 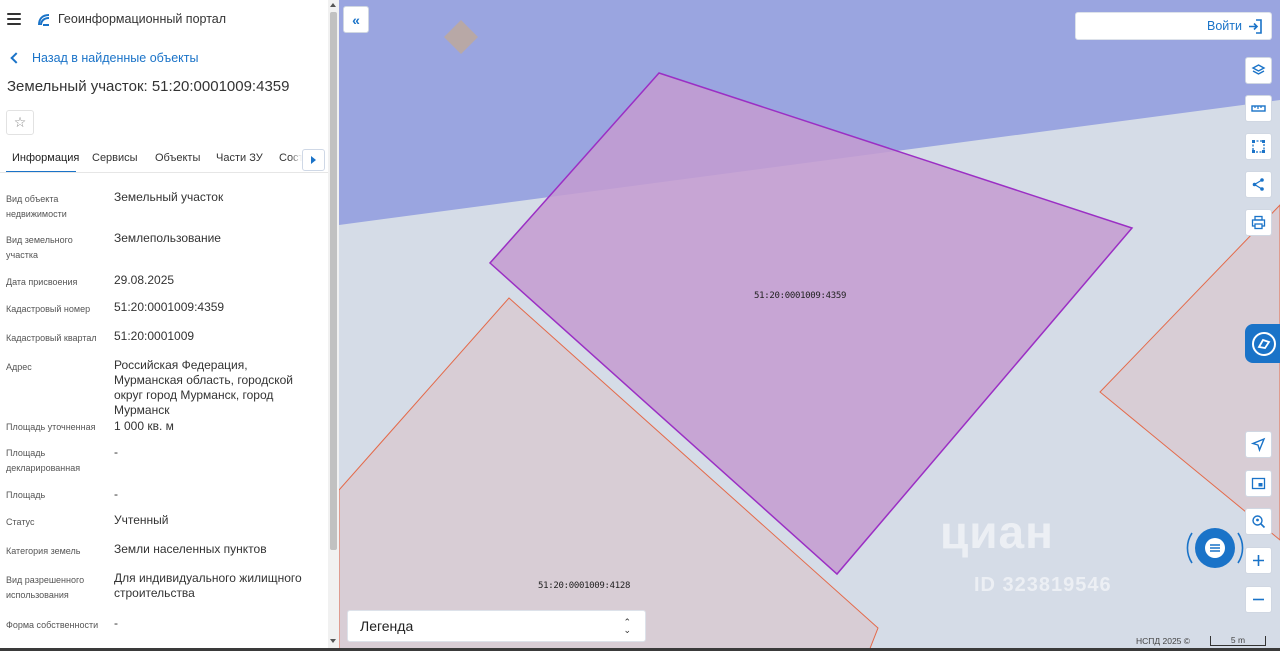 I want to click on prop-value: 29.08.2025, so click(x=144, y=280).